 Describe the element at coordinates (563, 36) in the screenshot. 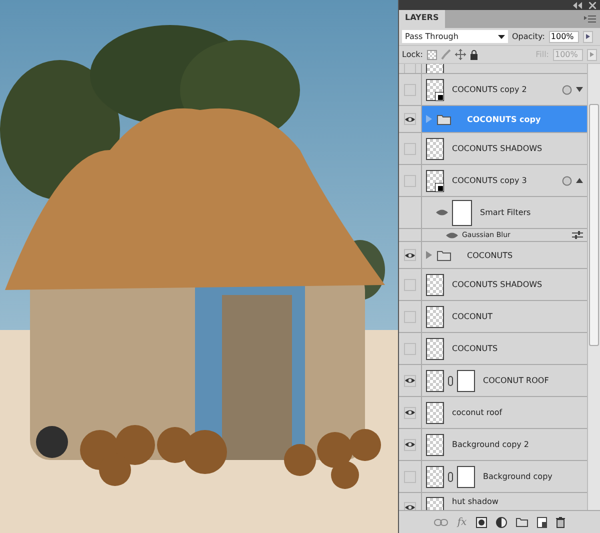

I see `opacity-field: 100%` at that location.